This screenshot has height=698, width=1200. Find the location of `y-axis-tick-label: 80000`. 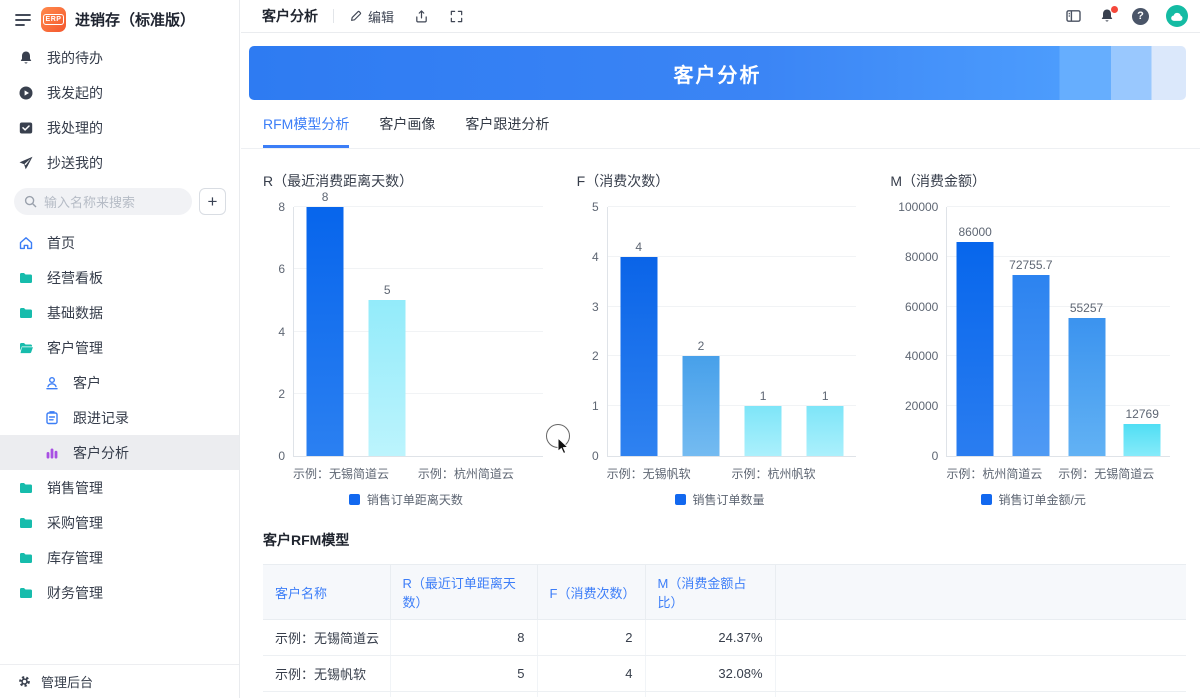

y-axis-tick-label: 80000 is located at coordinates (921, 256).